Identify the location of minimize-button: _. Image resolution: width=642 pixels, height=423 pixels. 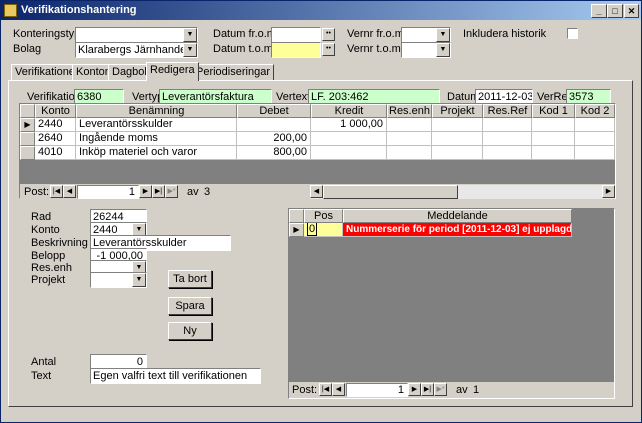
(599, 11).